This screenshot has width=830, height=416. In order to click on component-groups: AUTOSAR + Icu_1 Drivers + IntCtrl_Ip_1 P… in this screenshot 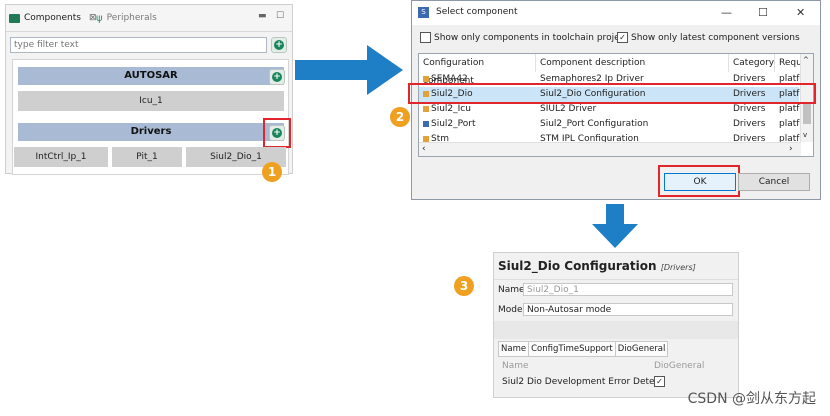, I will do `click(151, 117)`.